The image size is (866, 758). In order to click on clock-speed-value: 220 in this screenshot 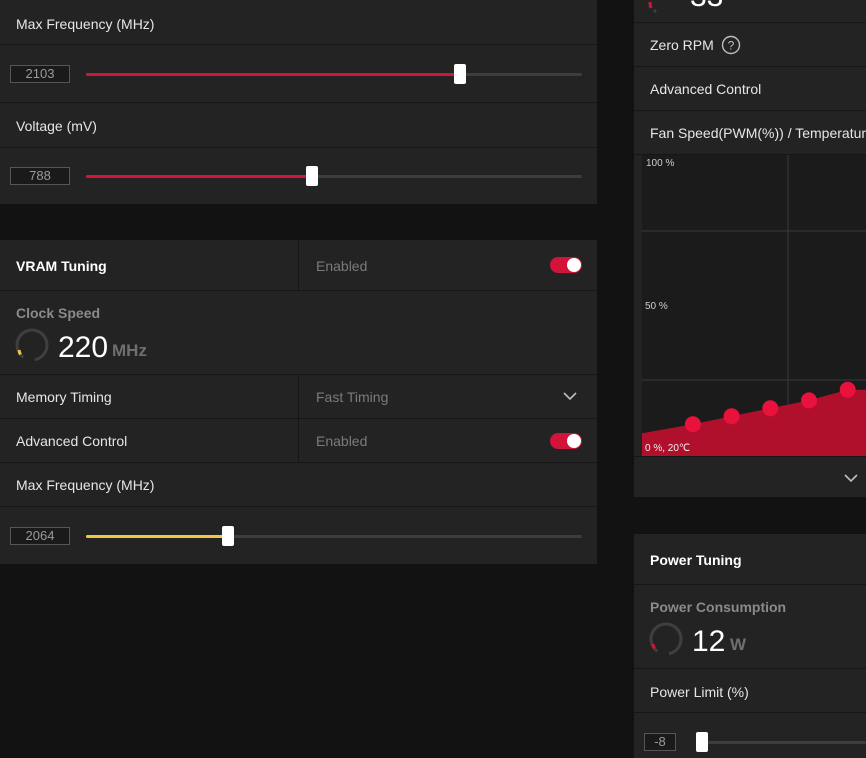, I will do `click(83, 347)`.